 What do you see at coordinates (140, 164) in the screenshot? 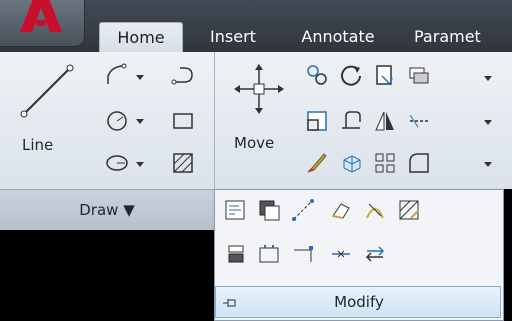
I see `arc-dropdown-icon` at bounding box center [140, 164].